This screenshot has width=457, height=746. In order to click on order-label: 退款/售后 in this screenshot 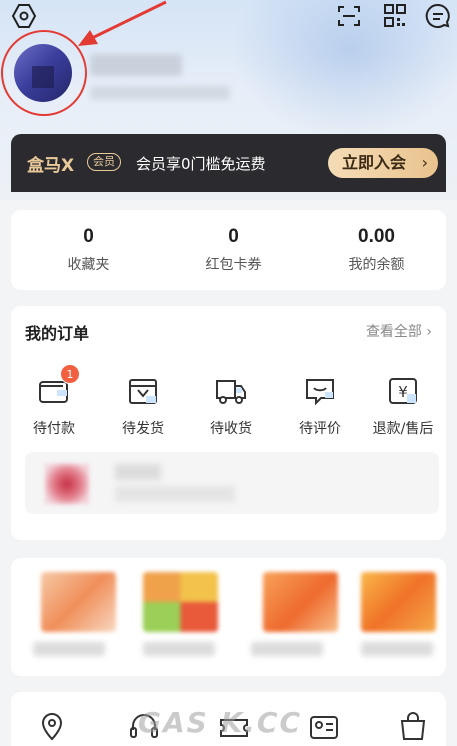, I will do `click(403, 429)`.